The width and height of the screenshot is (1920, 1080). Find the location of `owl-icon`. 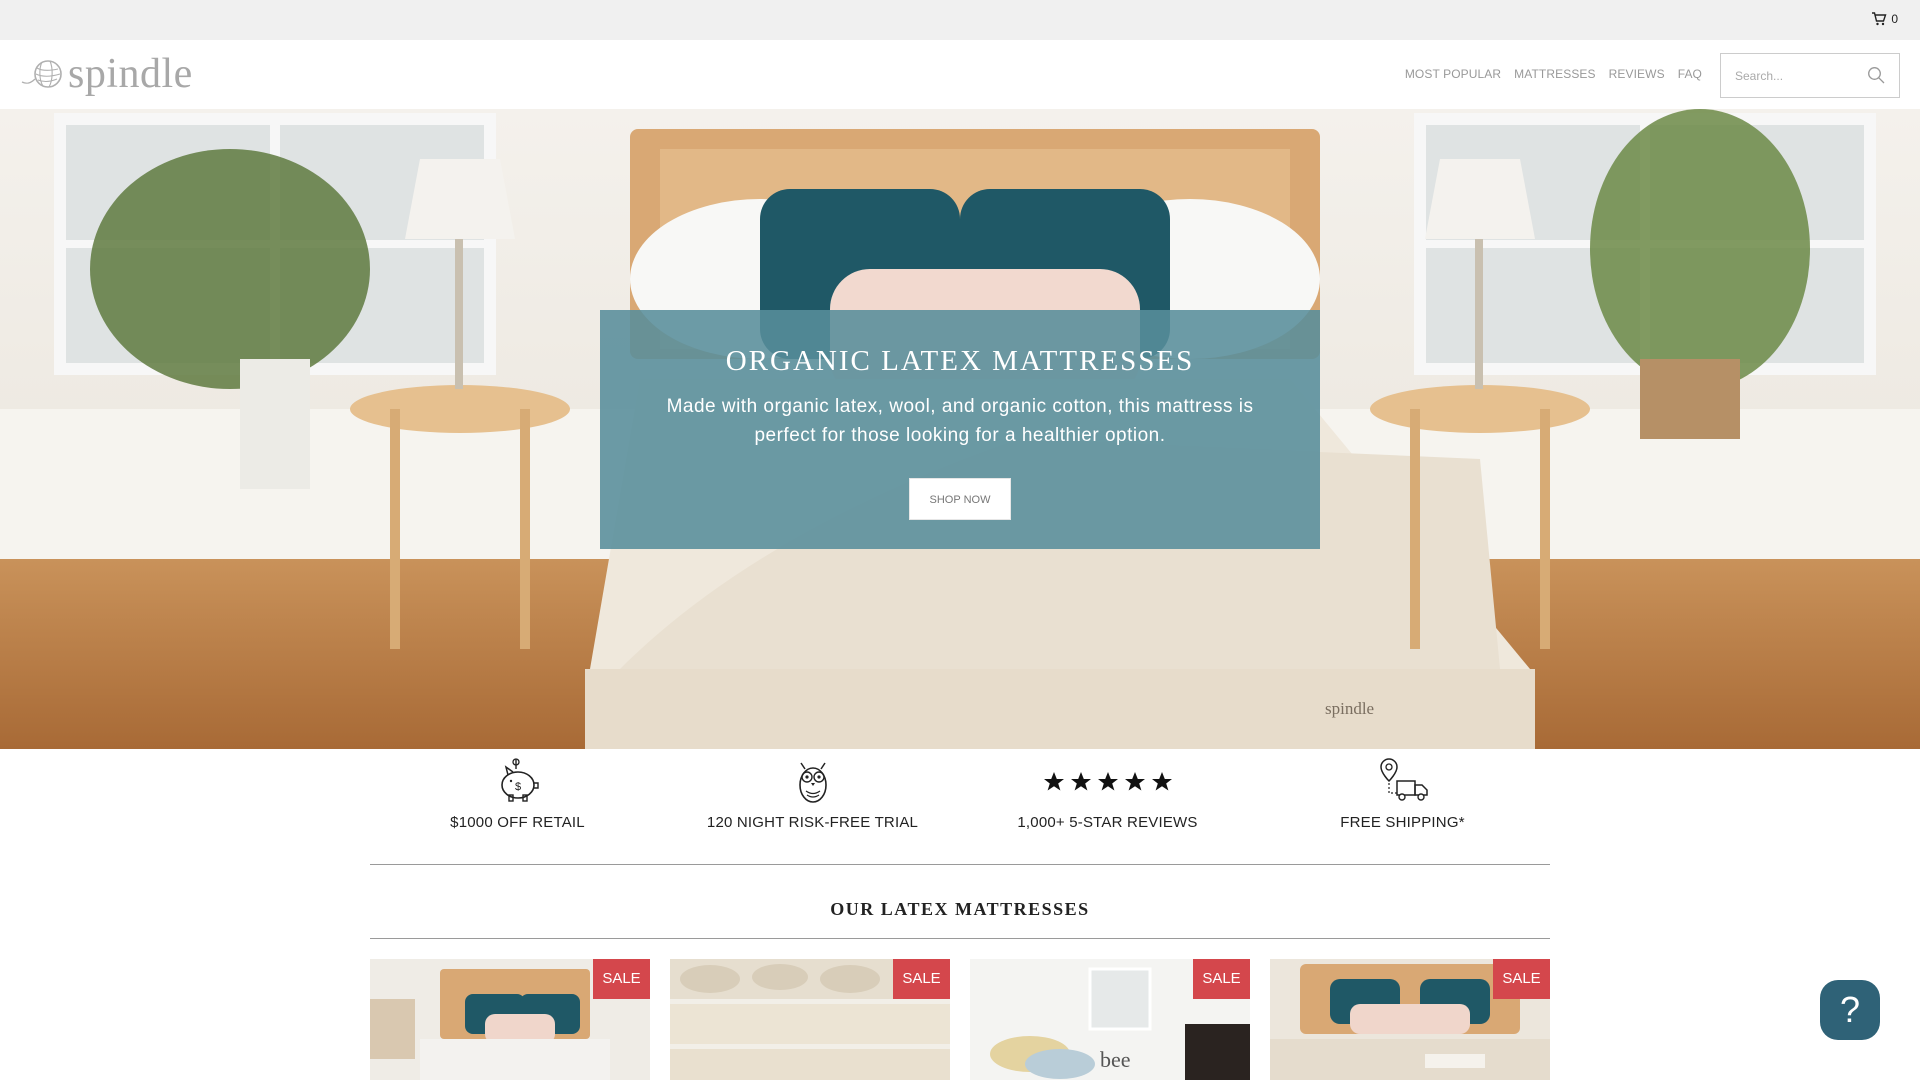

owl-icon is located at coordinates (812, 782).